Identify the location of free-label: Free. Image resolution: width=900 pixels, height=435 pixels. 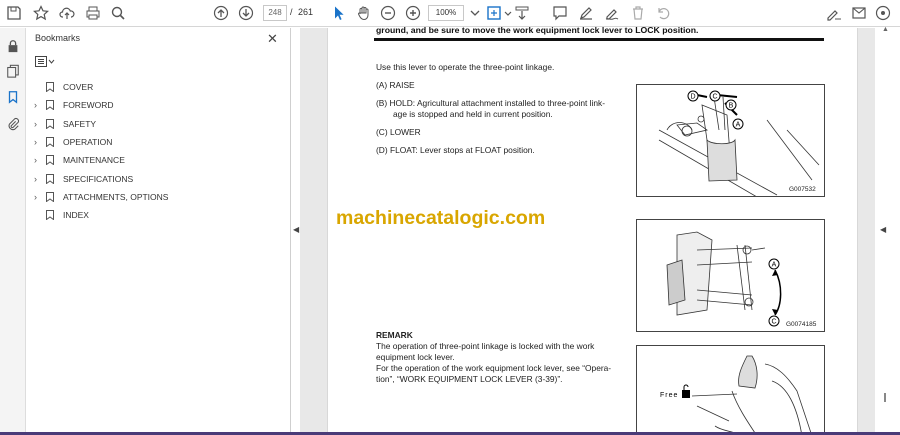
(669, 395).